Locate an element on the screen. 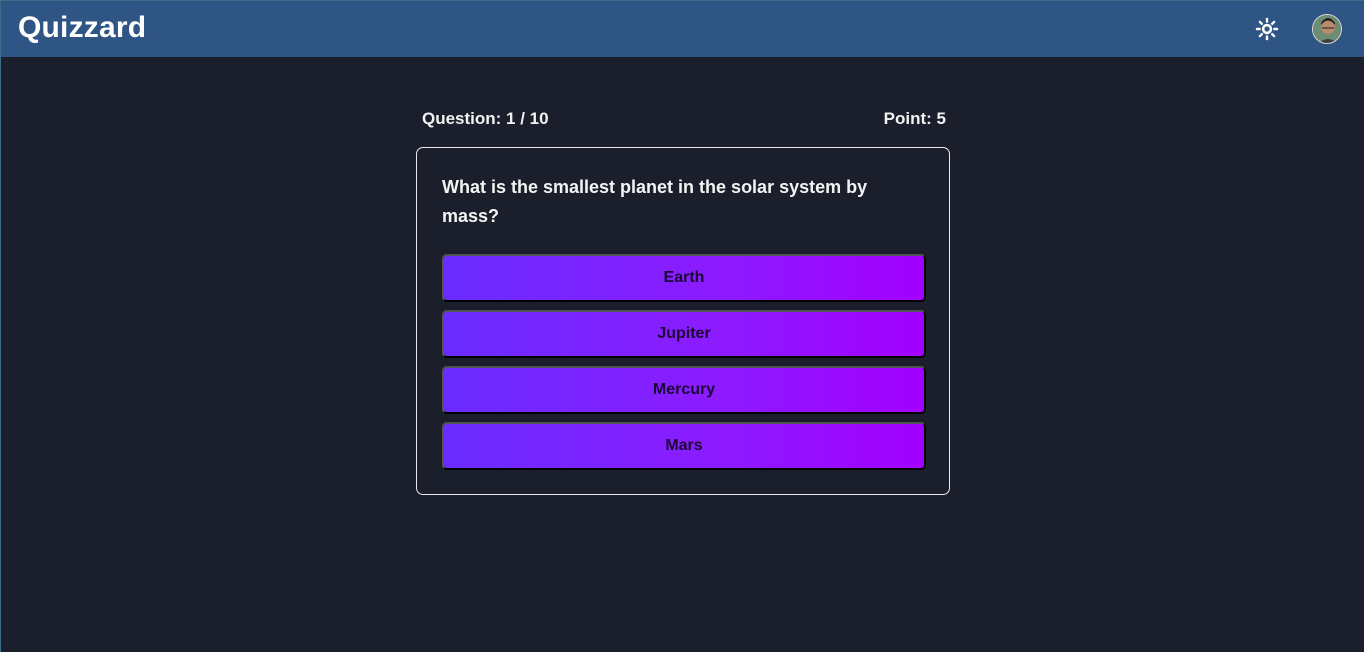 The image size is (1364, 652). app-title: Quizzard is located at coordinates (82, 27).